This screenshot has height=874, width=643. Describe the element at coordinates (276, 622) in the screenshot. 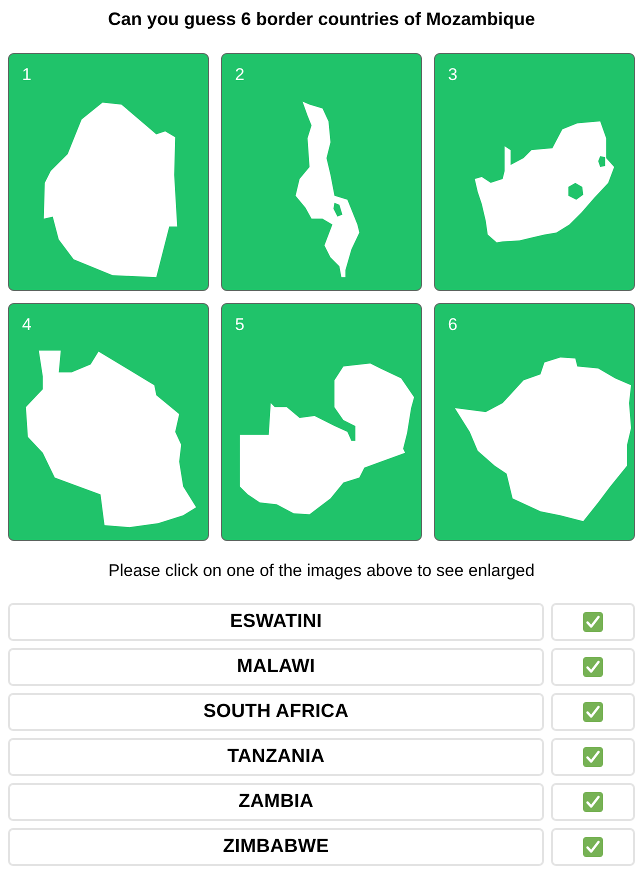

I see `country-answer: ESWATINI` at that location.